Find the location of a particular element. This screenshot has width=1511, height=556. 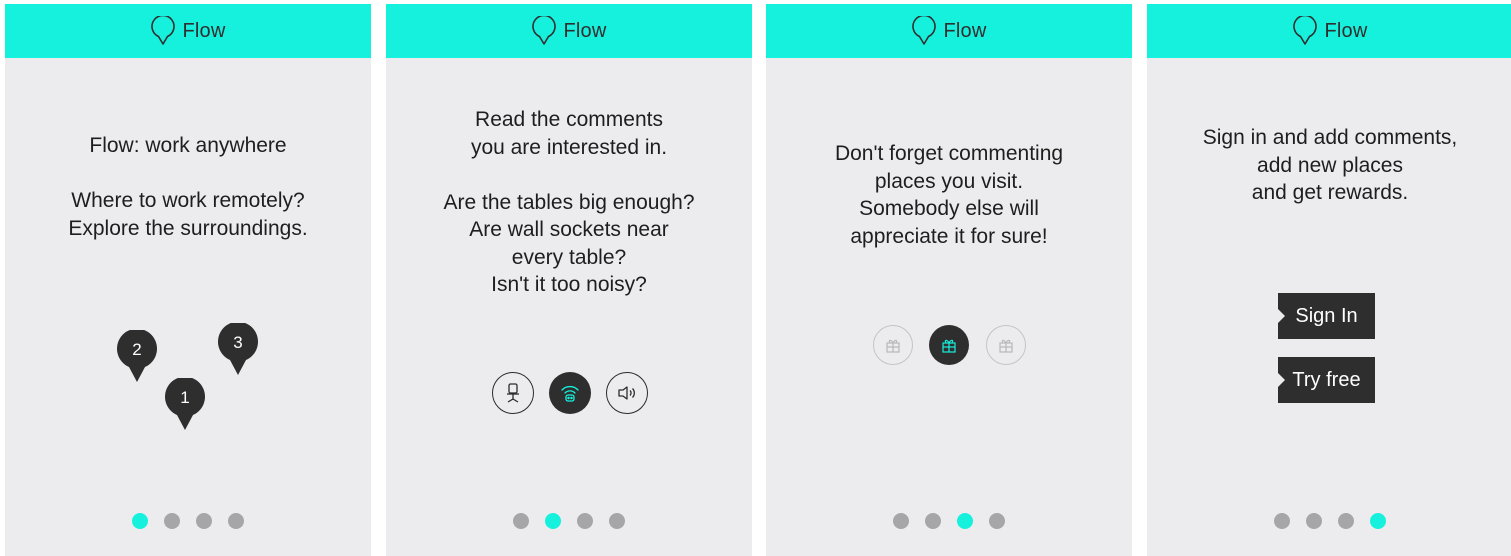

map-pin-1: 1 is located at coordinates (185, 404).